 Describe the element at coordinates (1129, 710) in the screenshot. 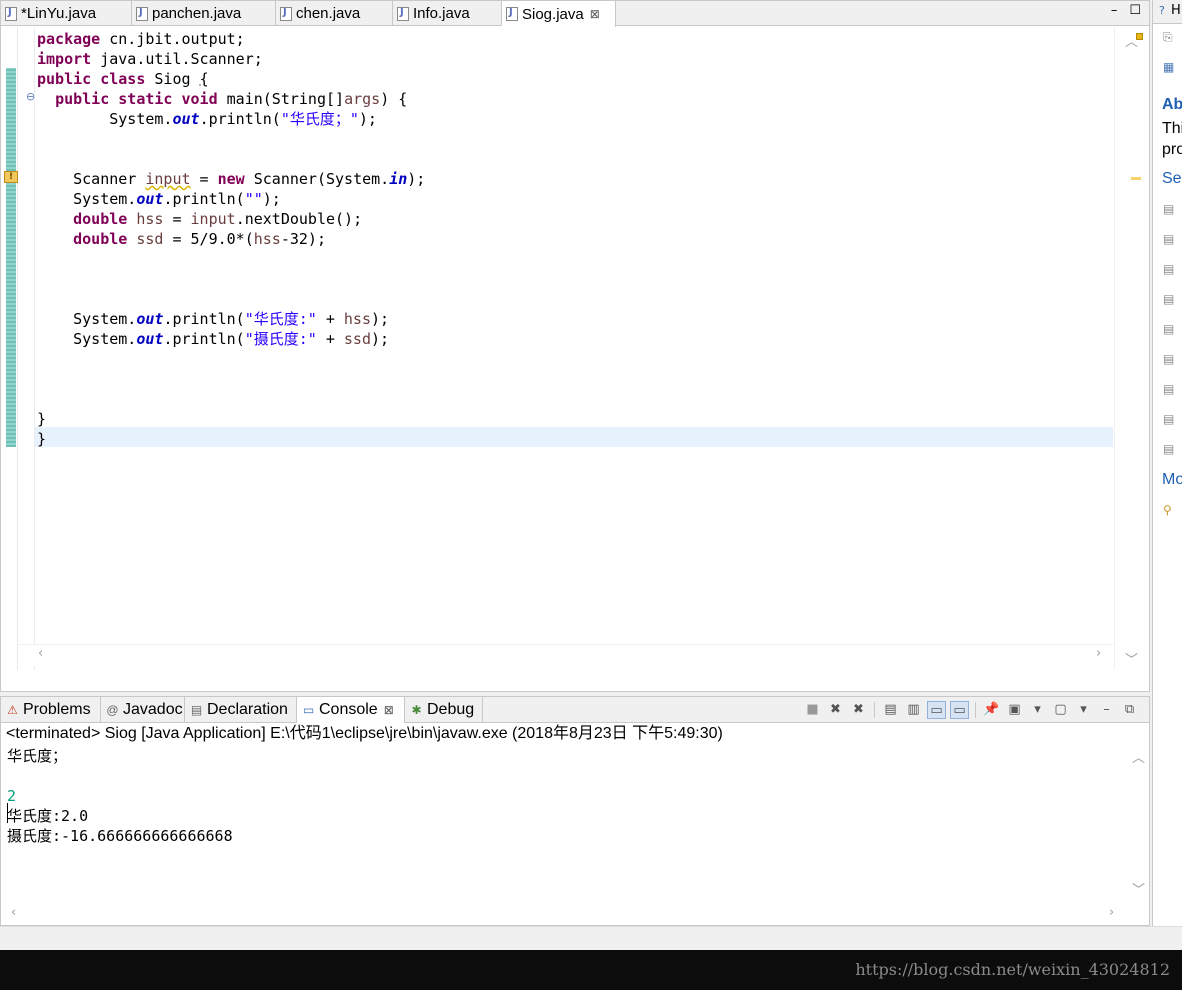

I see `maximize-icon: ⧉` at that location.